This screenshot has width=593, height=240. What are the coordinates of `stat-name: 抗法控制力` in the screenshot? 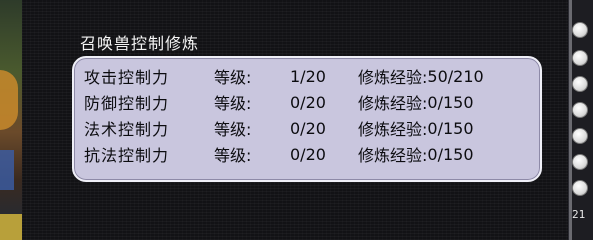 It's located at (127, 155).